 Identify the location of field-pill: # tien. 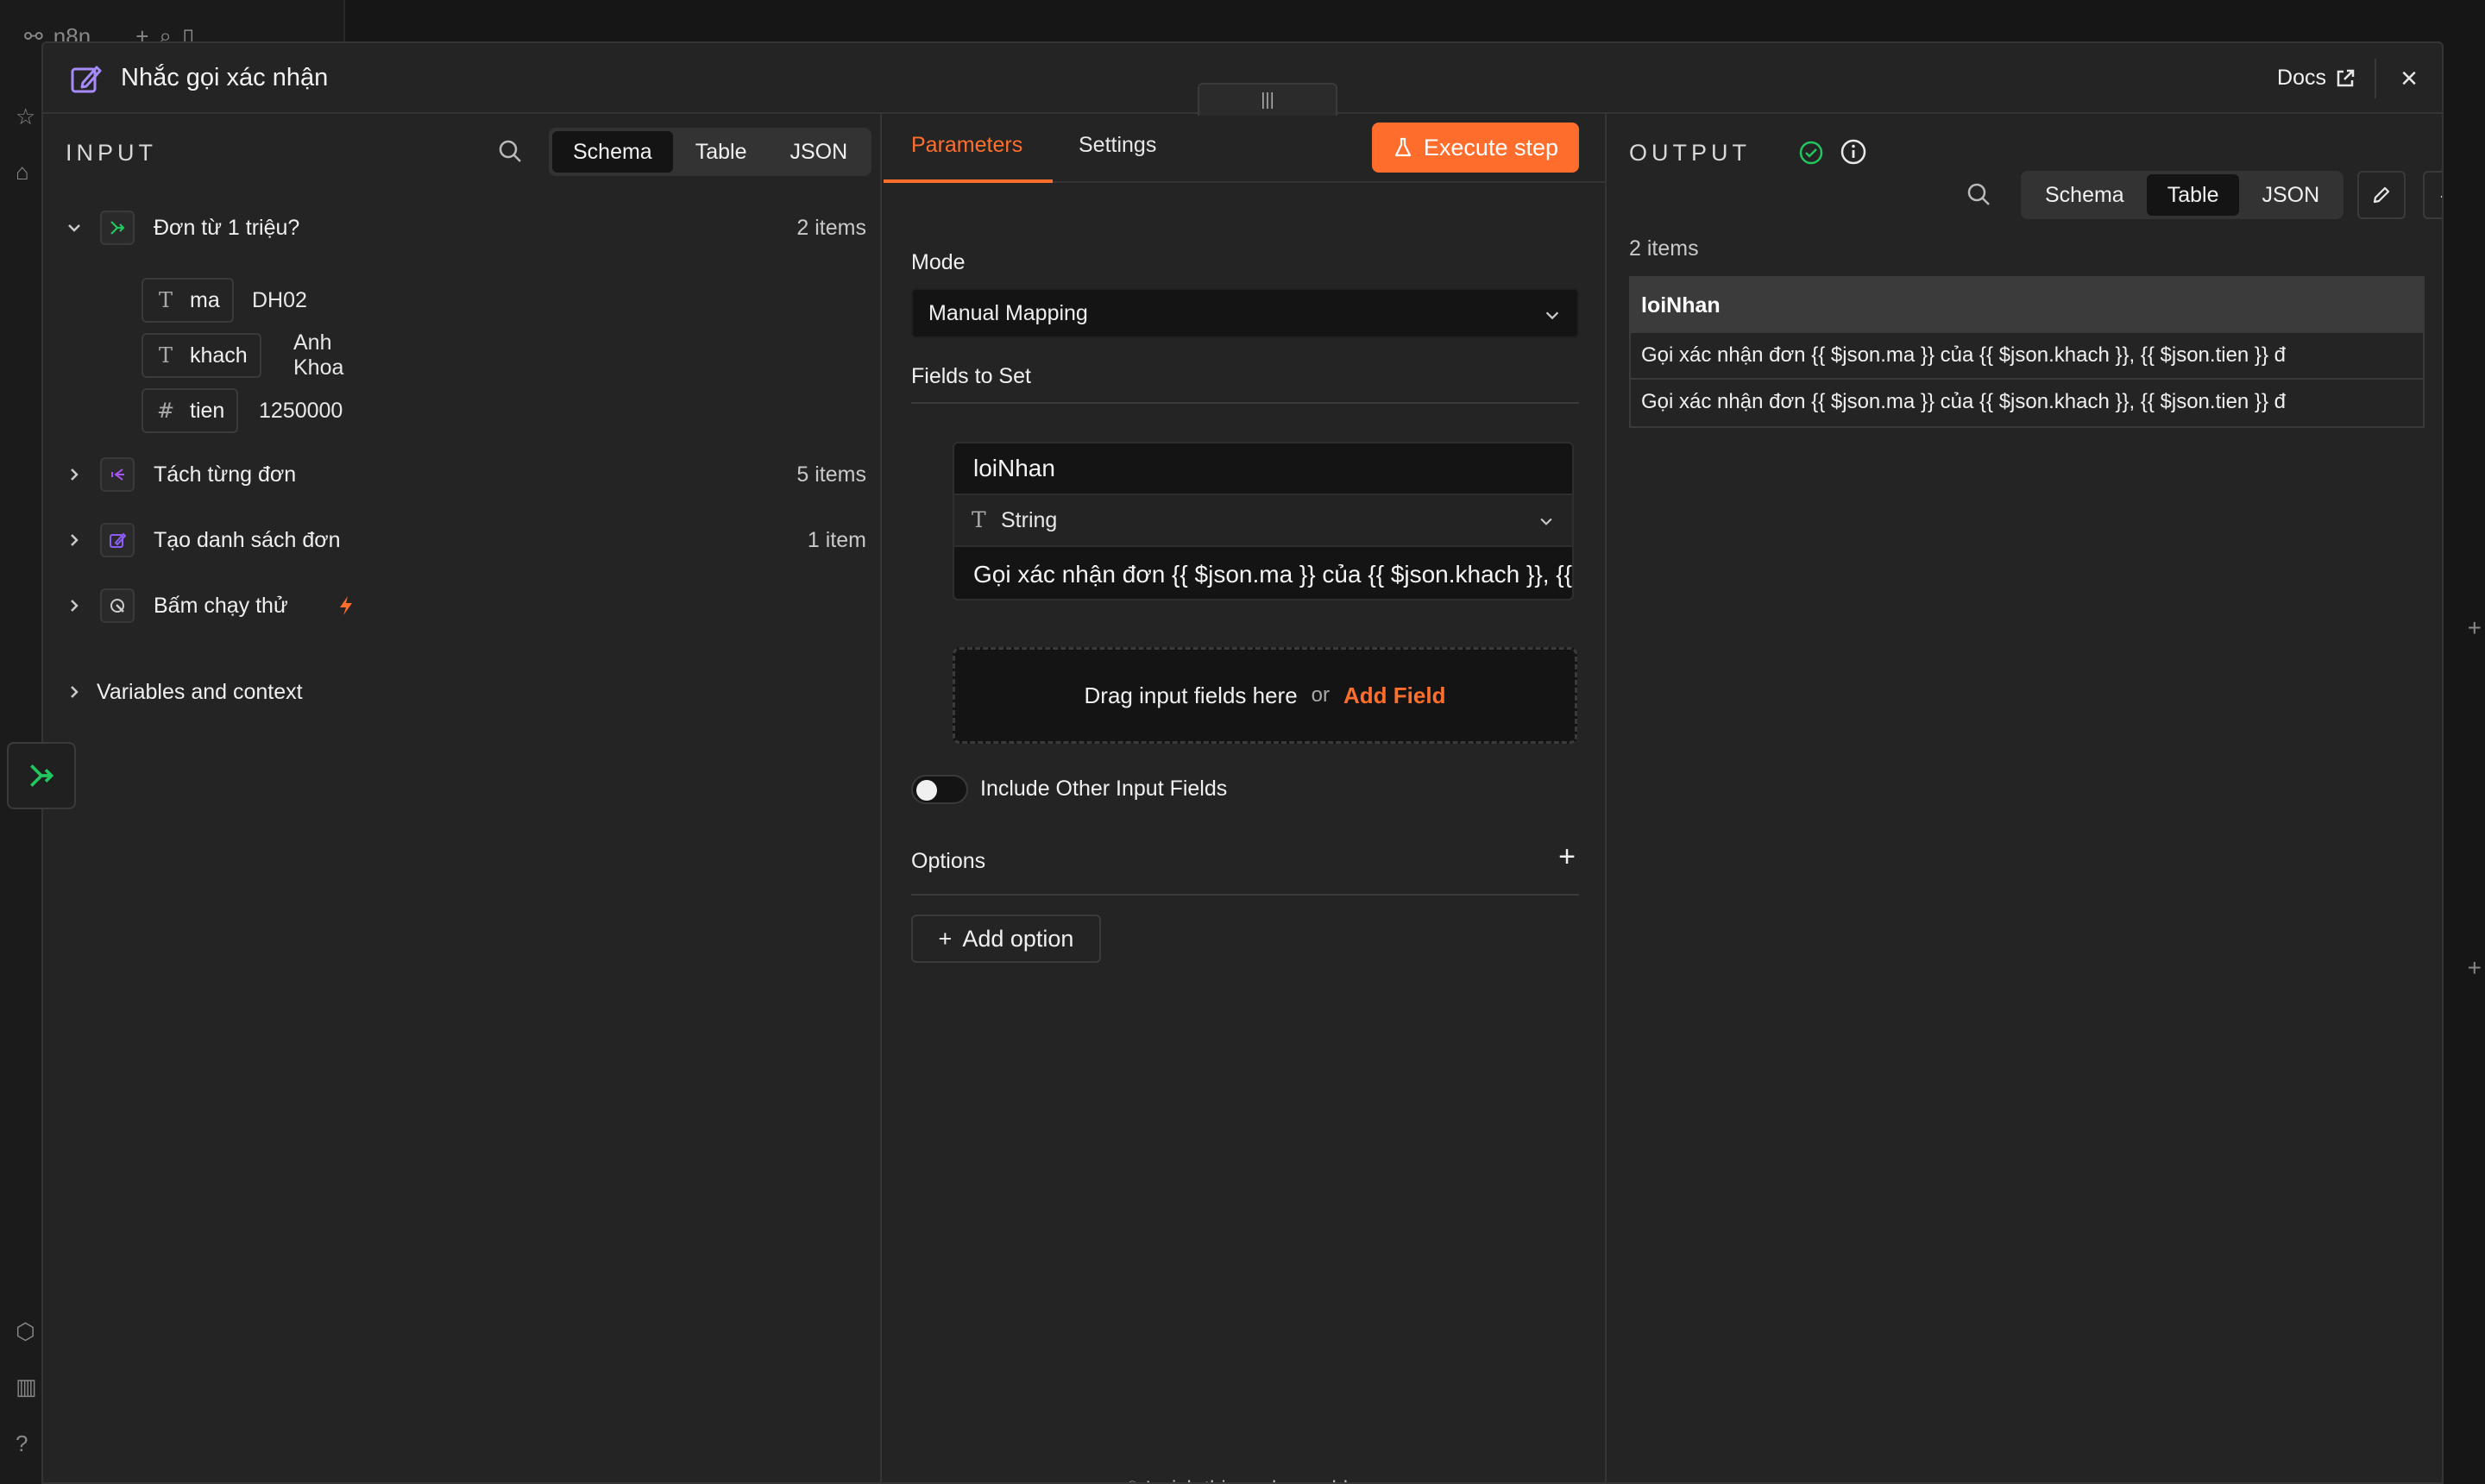
(190, 410).